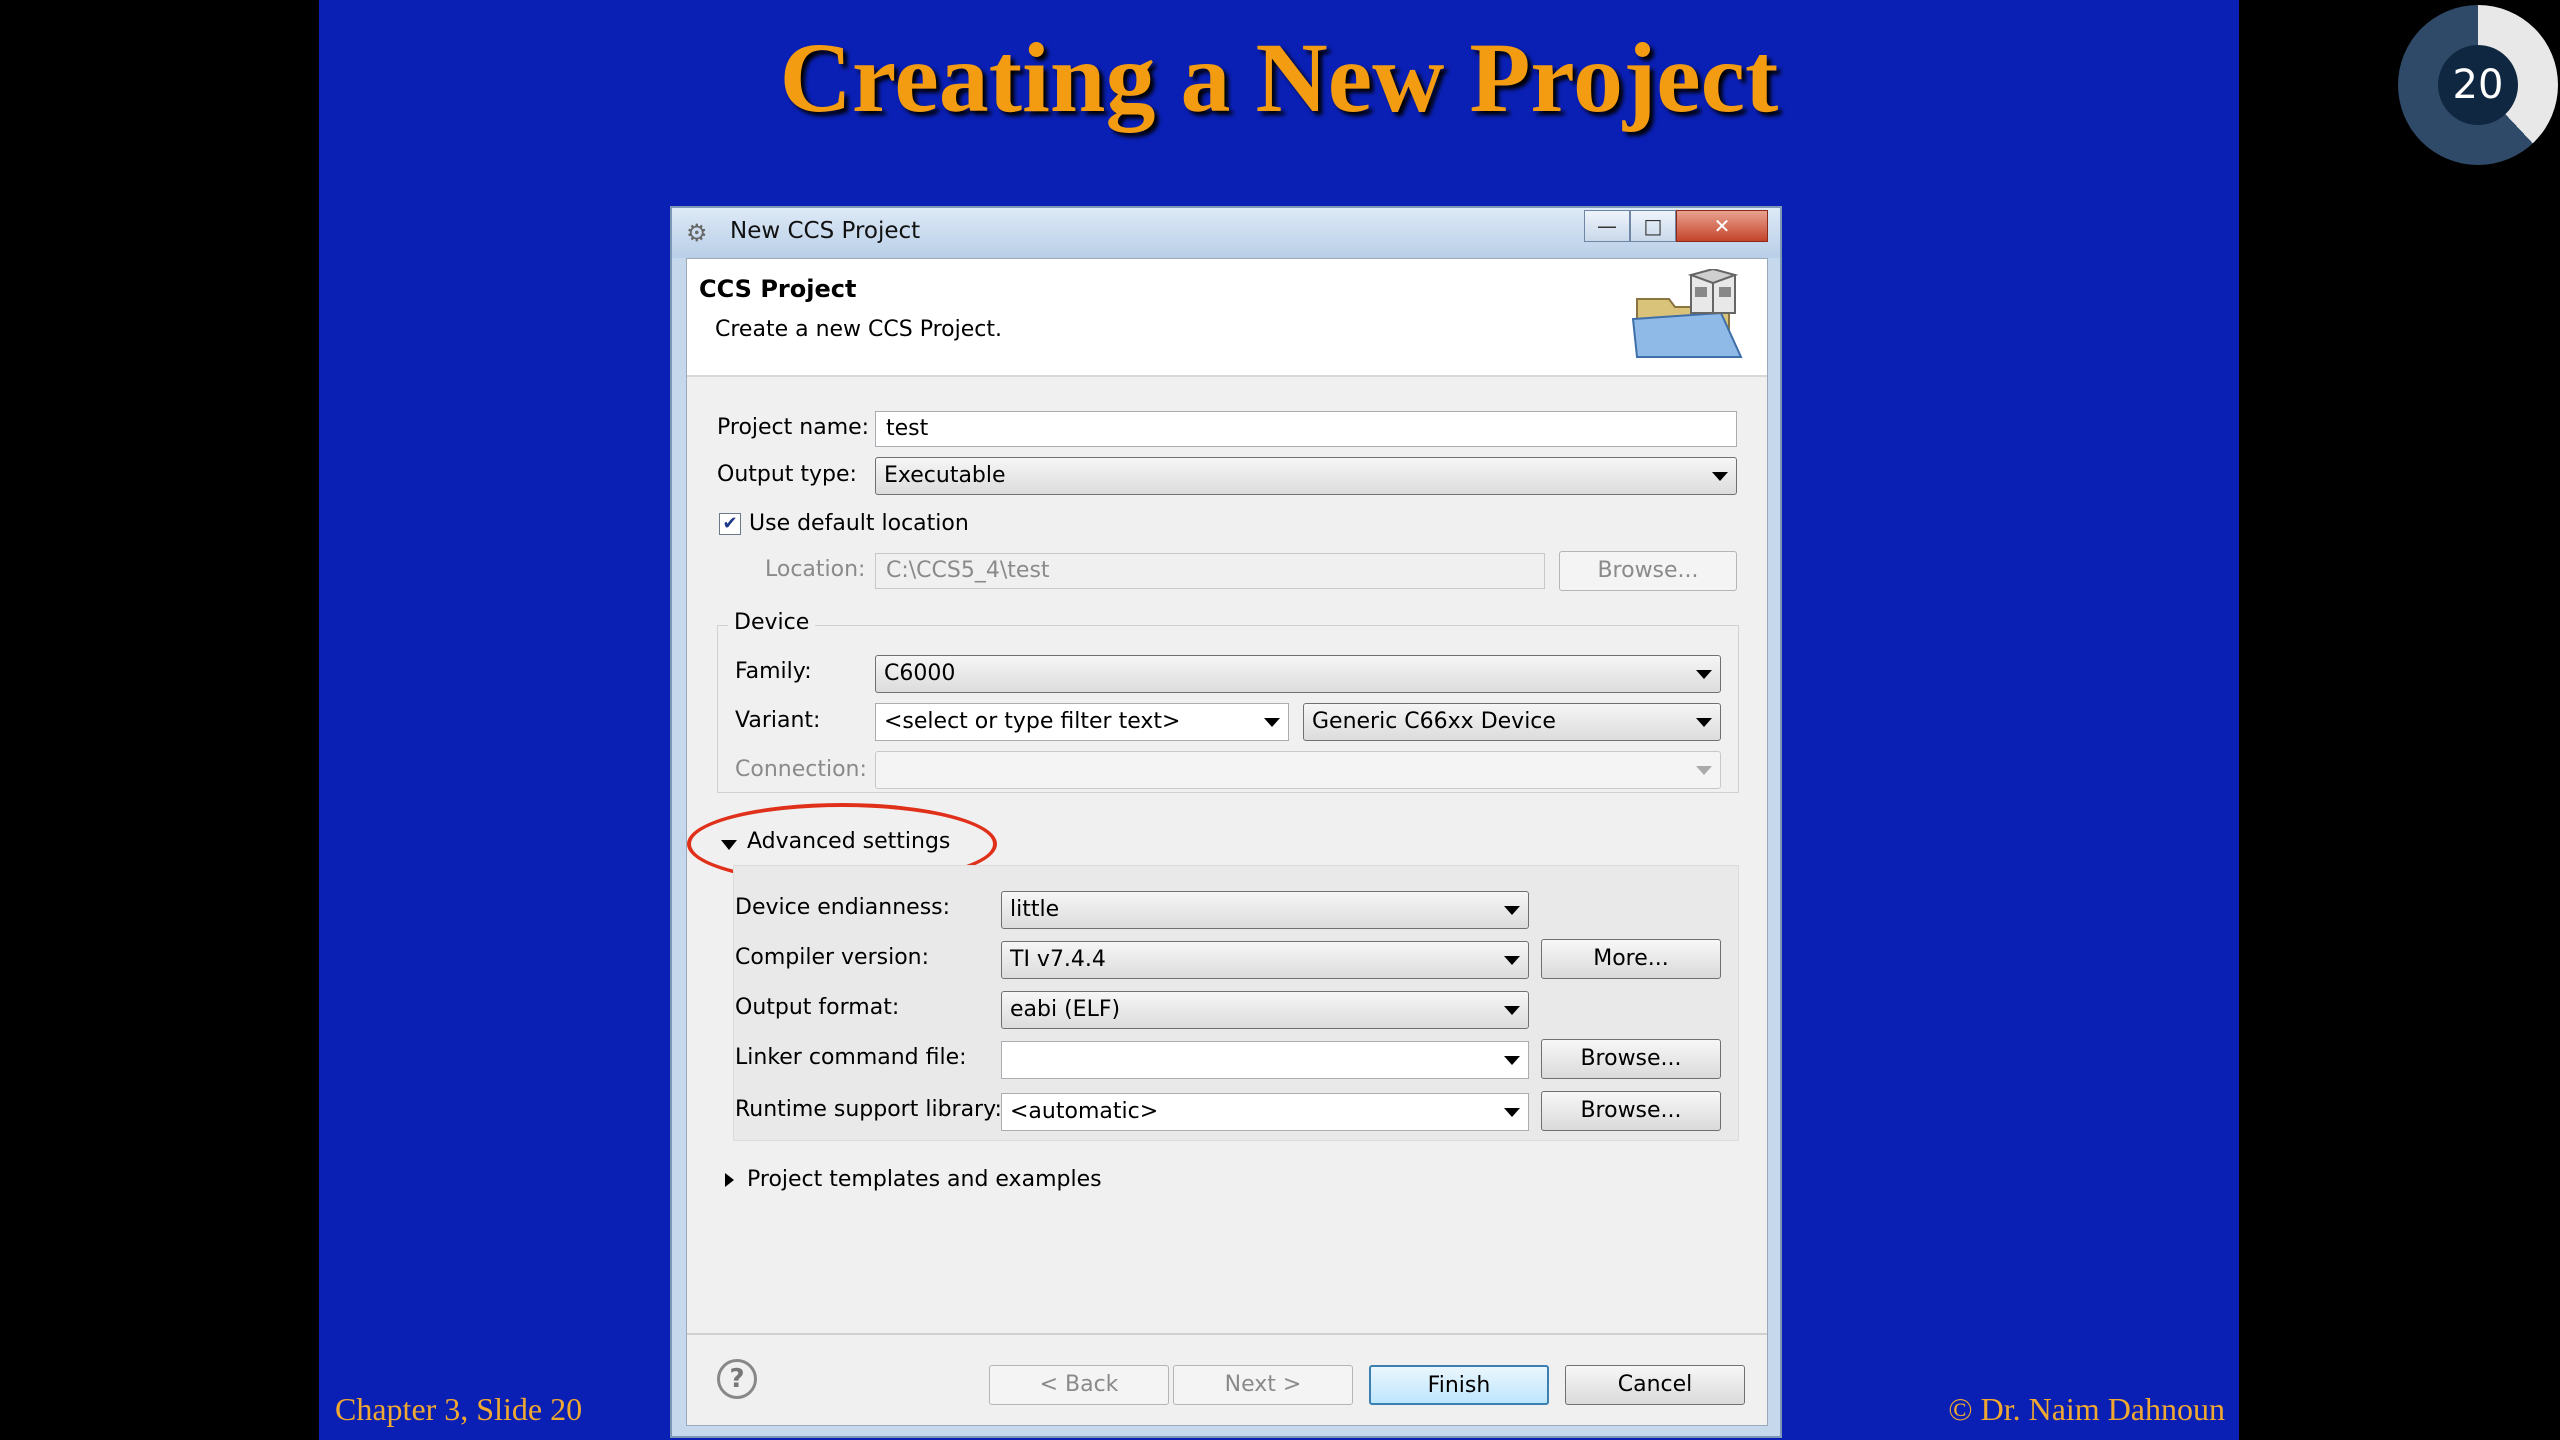 This screenshot has width=2560, height=1440. I want to click on runtime-library-label: Runtime support library:, so click(868, 1109).